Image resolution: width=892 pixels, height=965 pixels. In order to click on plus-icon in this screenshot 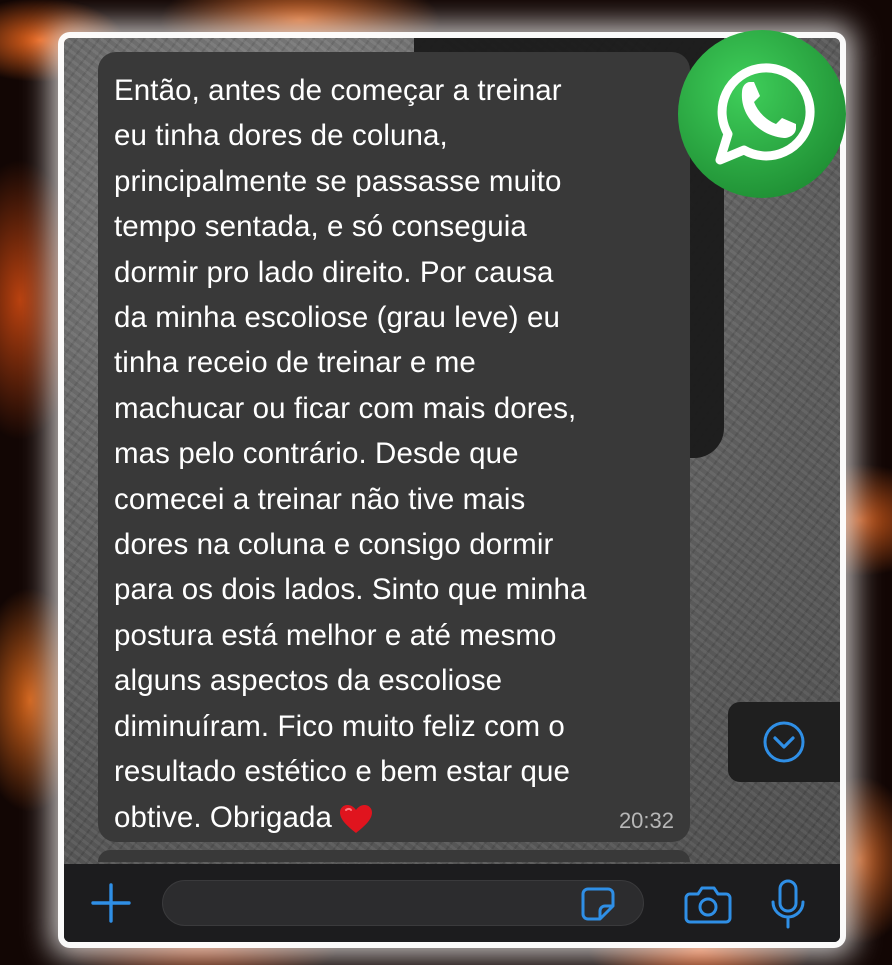, I will do `click(111, 903)`.